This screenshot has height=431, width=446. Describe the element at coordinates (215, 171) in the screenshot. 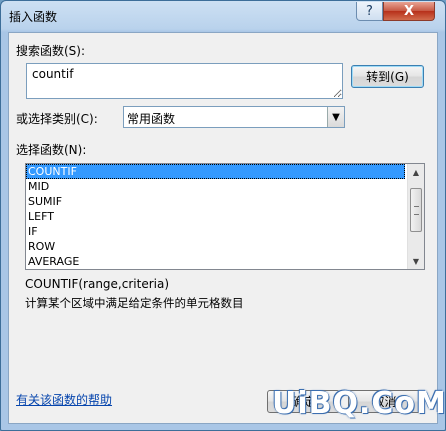

I see `function-list-item: COUNTIF` at that location.